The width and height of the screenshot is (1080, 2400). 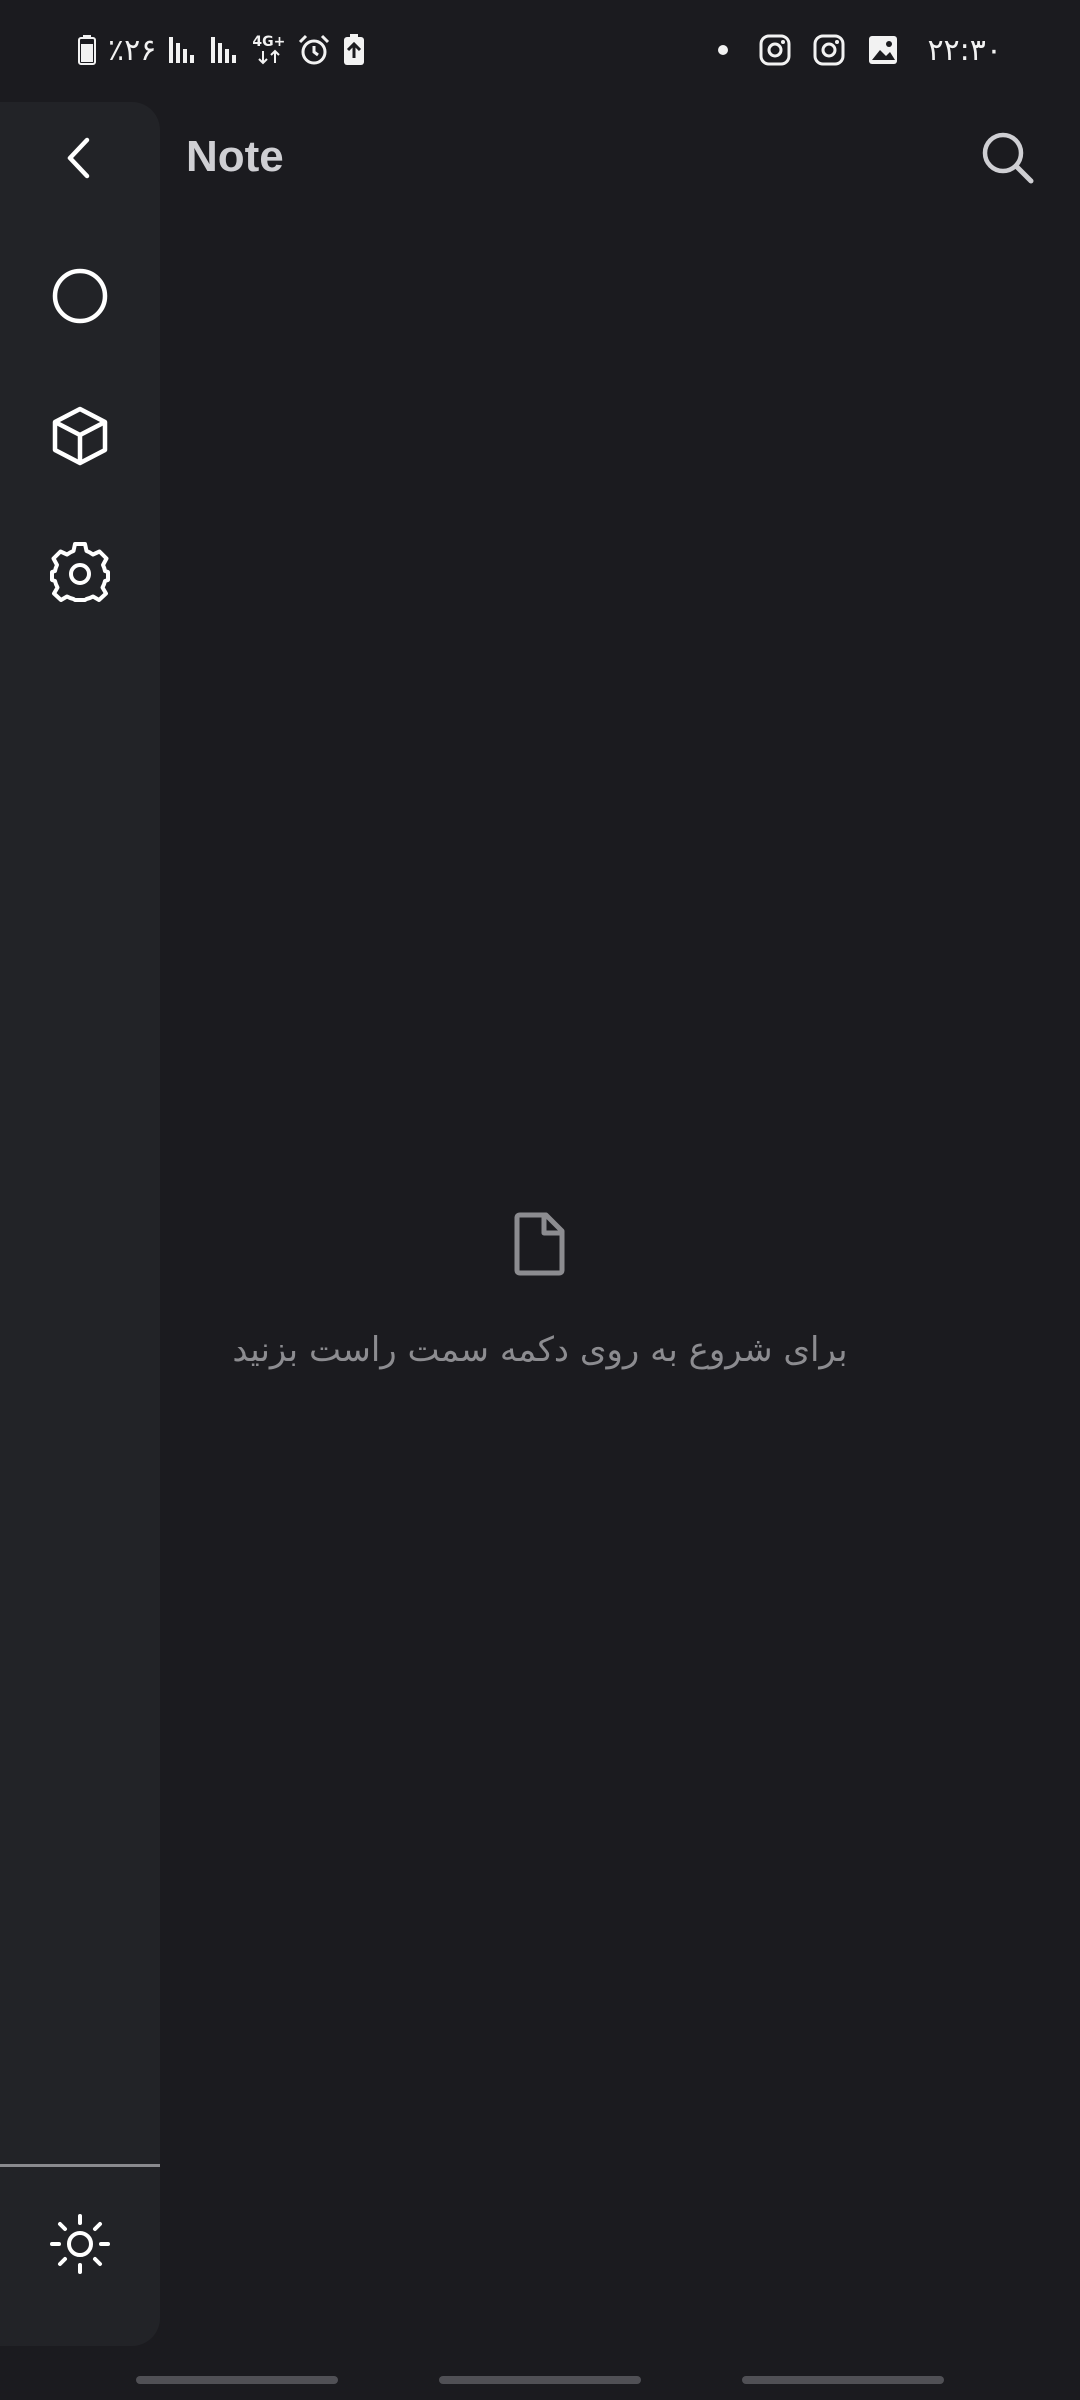 I want to click on empty-state-message: برای شروع به روی دکمه سمت راست بزنید, so click(x=540, y=1350).